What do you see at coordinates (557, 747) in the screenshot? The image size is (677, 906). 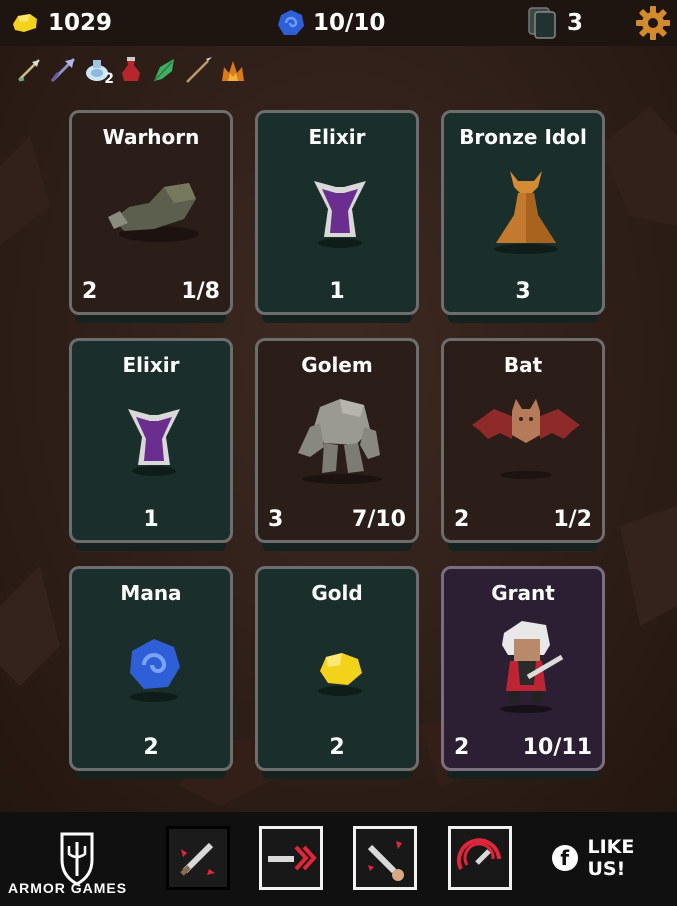 I see `card-progress: 10/11` at bounding box center [557, 747].